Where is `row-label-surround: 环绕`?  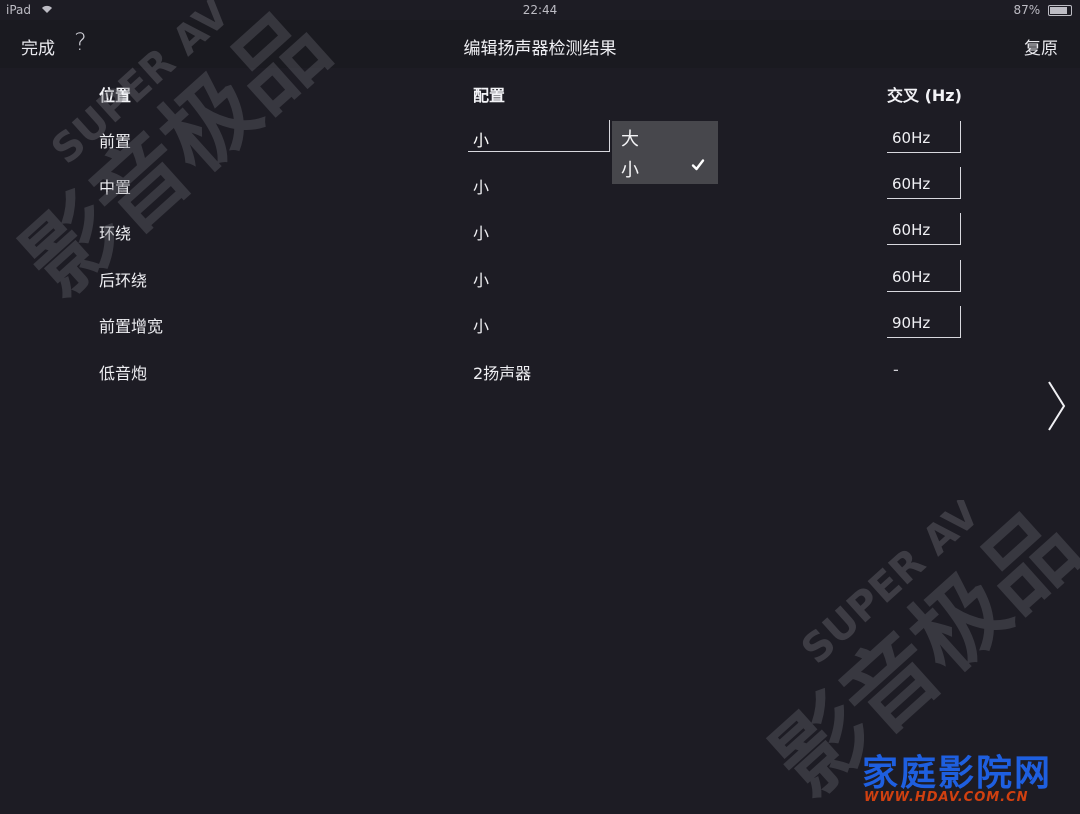 row-label-surround: 环绕 is located at coordinates (115, 233).